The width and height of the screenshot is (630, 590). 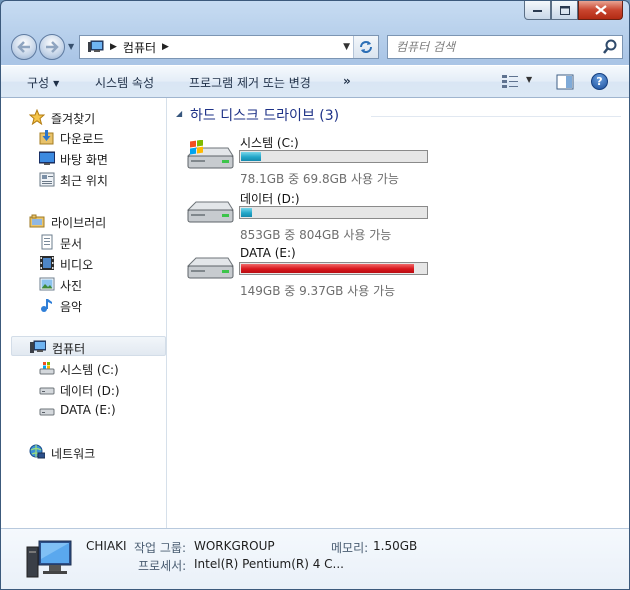 I want to click on back-arrow-icon, so click(x=23, y=47).